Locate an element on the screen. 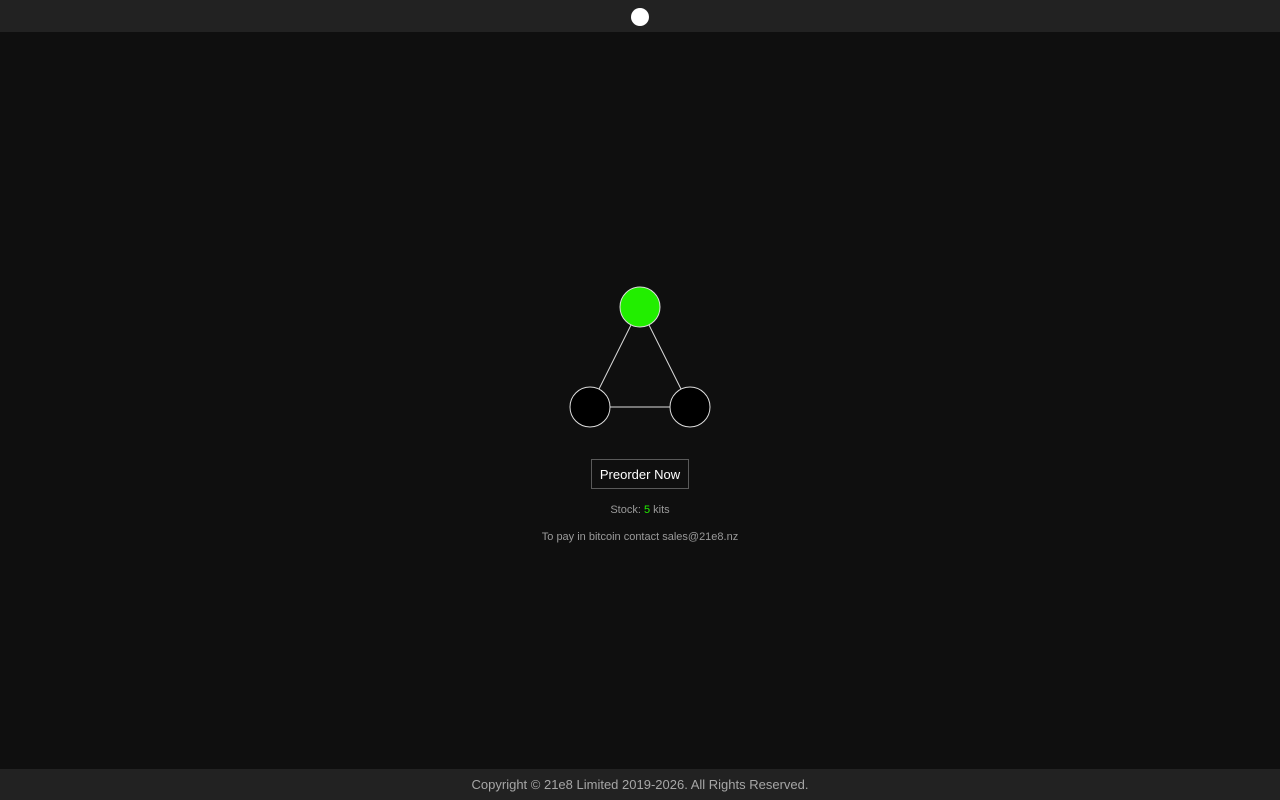  stock-status: Stock: 5 kits is located at coordinates (640, 510).